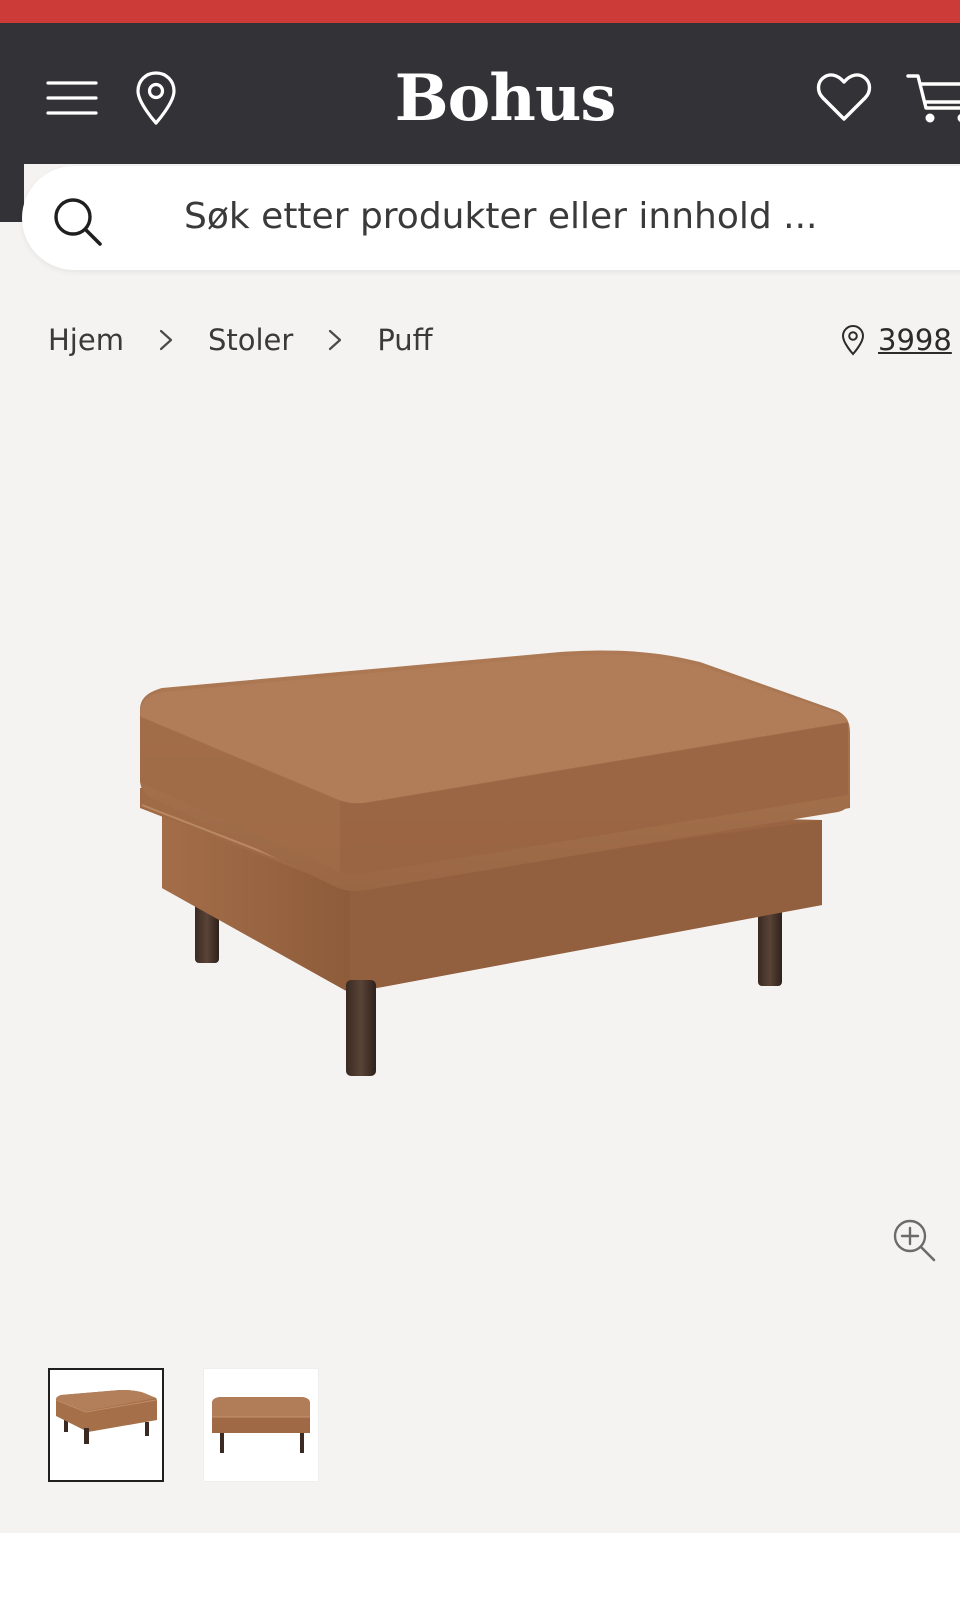  I want to click on brand-logo: Bohus, so click(505, 99).